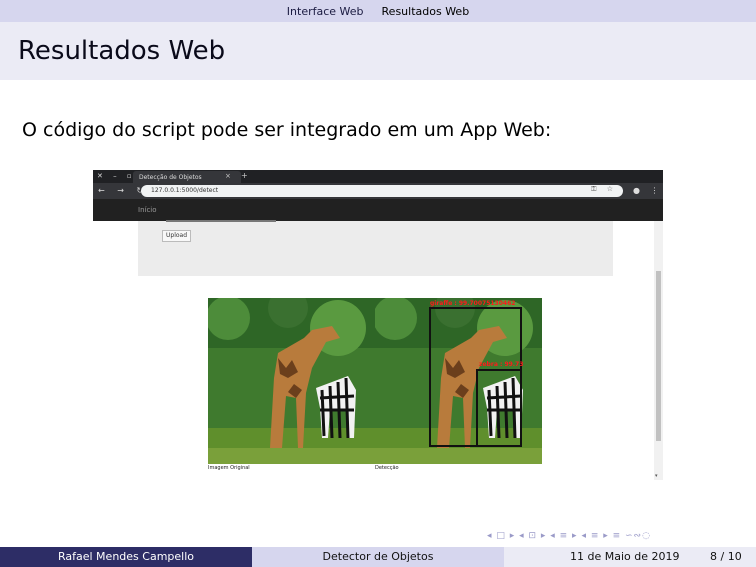 The image size is (756, 567). Describe the element at coordinates (499, 408) in the screenshot. I see `zebra-bounding-box` at that location.